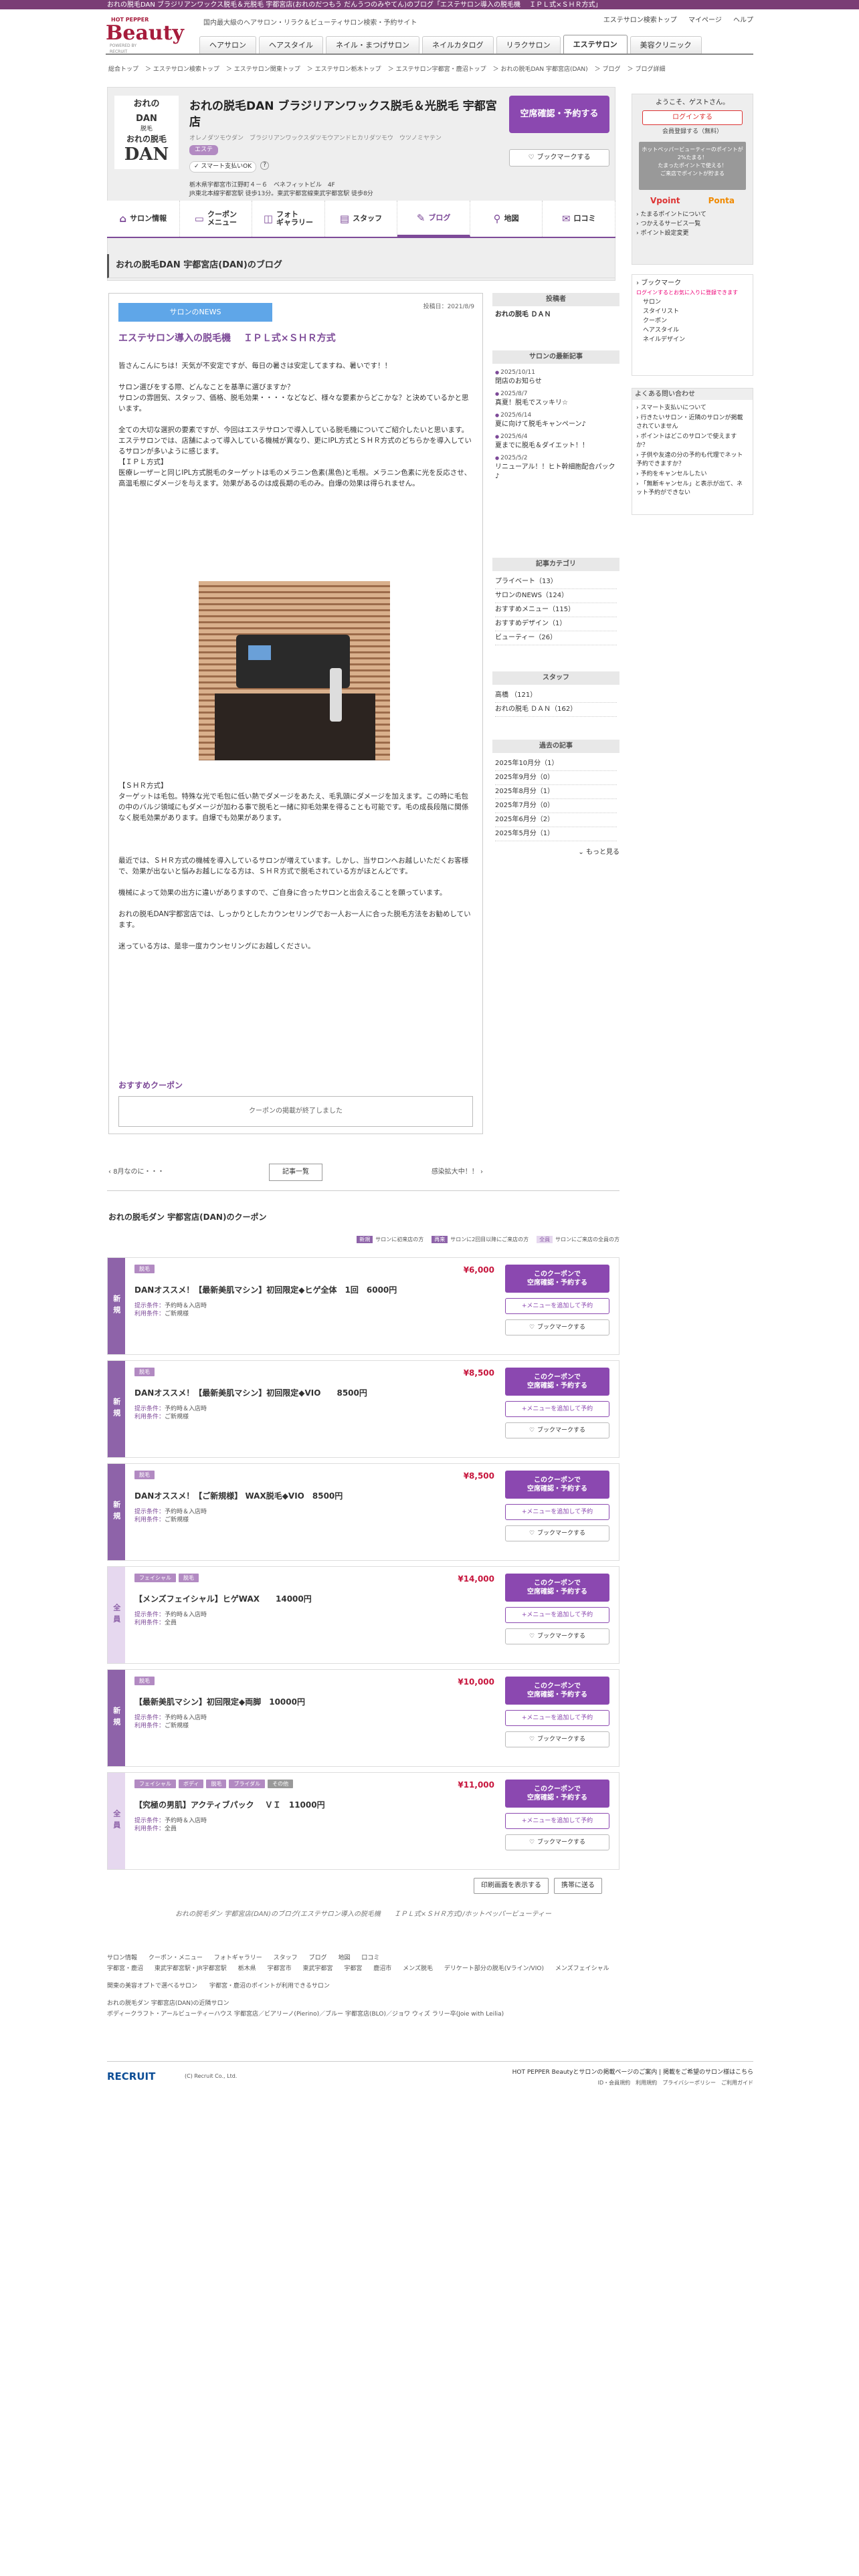  Describe the element at coordinates (506, 219) in the screenshot. I see `subnav-map: ⚲ 地図` at that location.